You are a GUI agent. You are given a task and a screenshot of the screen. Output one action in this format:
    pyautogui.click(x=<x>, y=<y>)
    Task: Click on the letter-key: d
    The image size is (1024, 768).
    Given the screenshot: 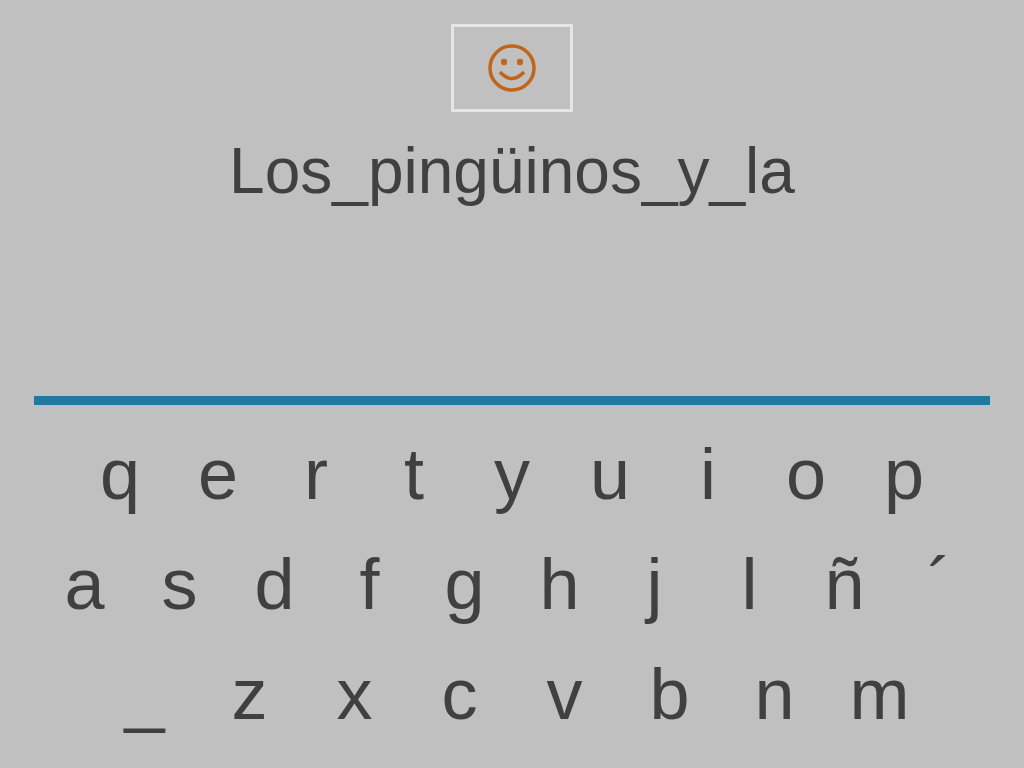 What is the action you would take?
    pyautogui.click(x=274, y=584)
    